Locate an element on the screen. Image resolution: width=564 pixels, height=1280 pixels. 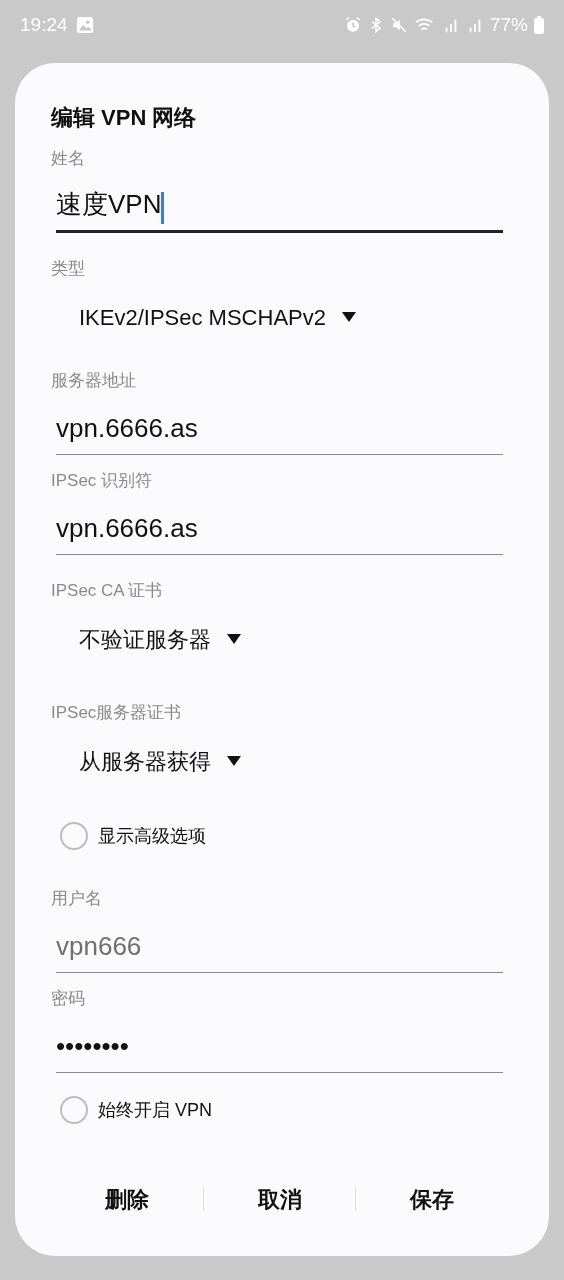
input-field: vpn666 is located at coordinates (279, 941).